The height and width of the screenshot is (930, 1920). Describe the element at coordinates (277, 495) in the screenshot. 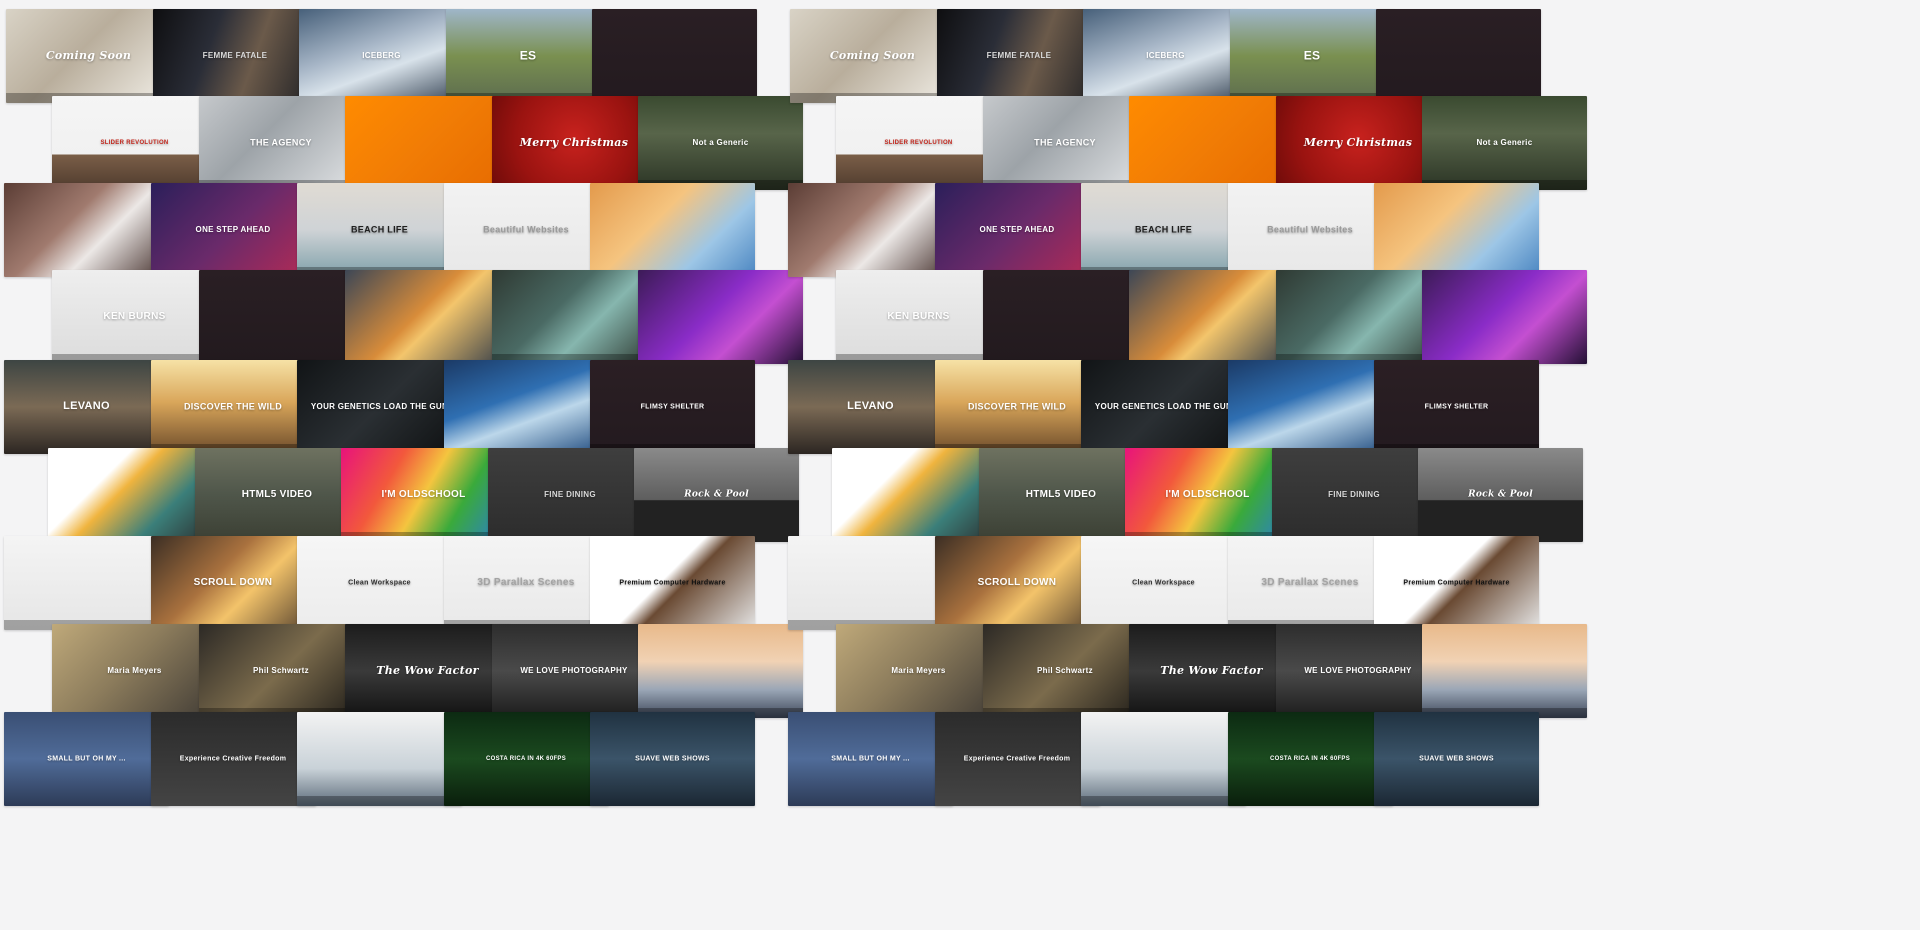

I see `left-tile-27: HTML5 VIDEO` at that location.